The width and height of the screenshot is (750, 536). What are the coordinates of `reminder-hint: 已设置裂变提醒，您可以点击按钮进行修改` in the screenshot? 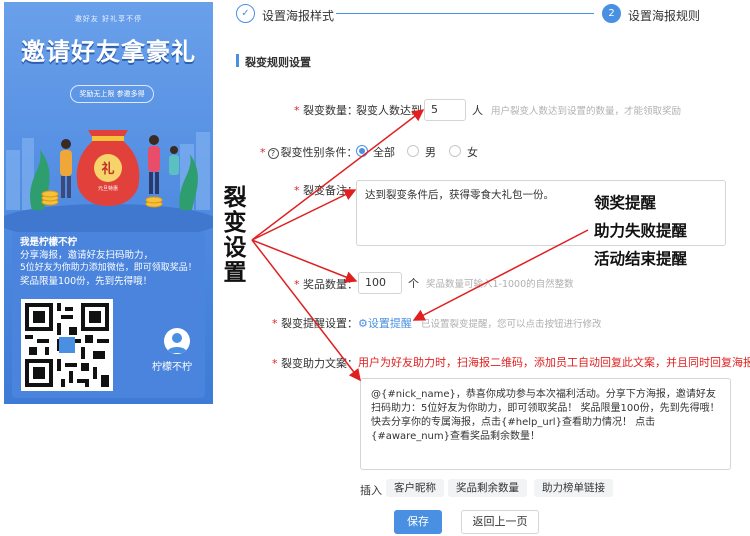 It's located at (511, 324).